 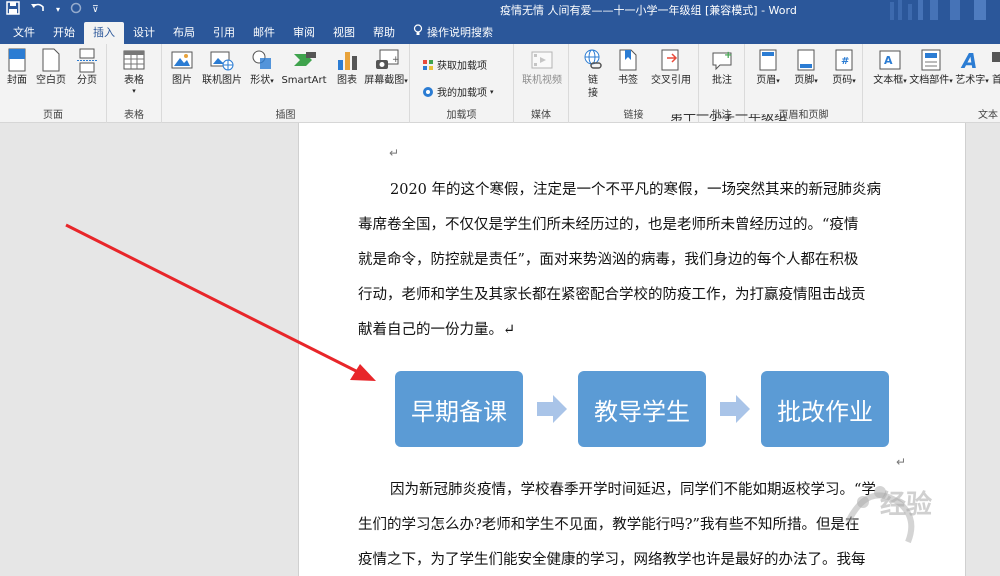 I want to click on undo-icon, so click(x=38, y=10).